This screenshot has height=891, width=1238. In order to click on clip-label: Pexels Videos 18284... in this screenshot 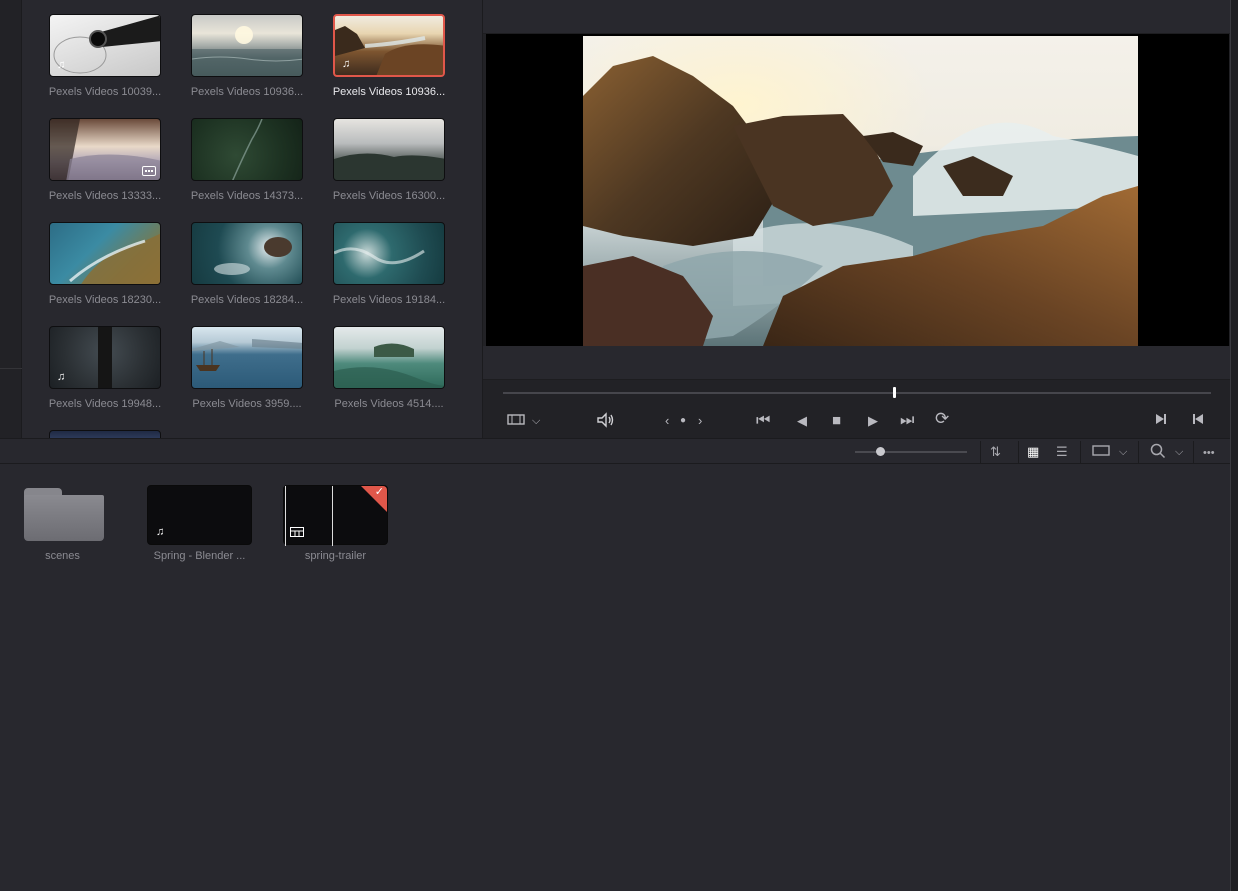, I will do `click(247, 300)`.